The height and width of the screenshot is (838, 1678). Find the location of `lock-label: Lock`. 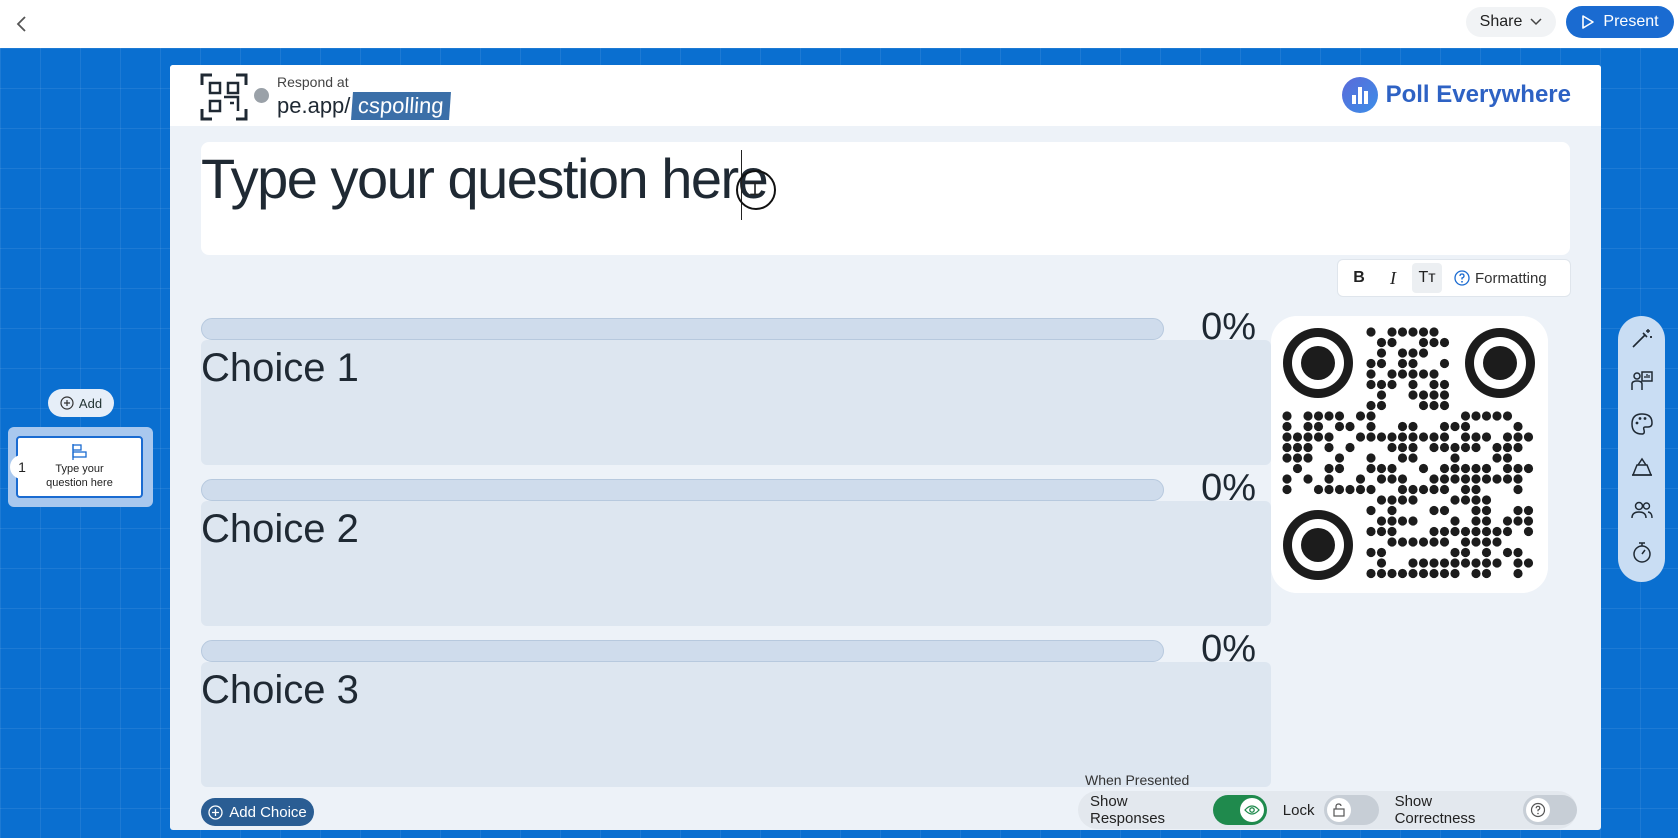

lock-label: Lock is located at coordinates (1298, 810).